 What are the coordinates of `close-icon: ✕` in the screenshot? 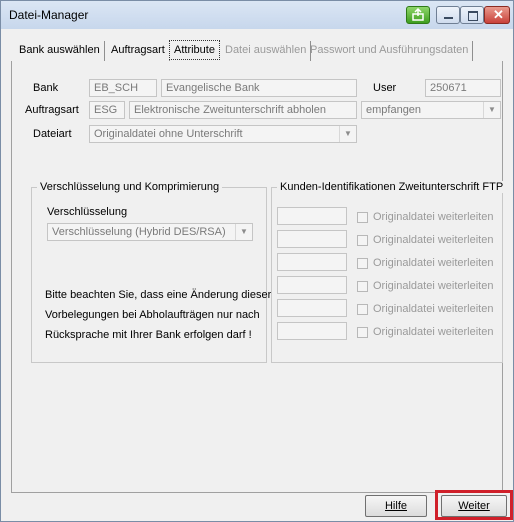 It's located at (498, 14).